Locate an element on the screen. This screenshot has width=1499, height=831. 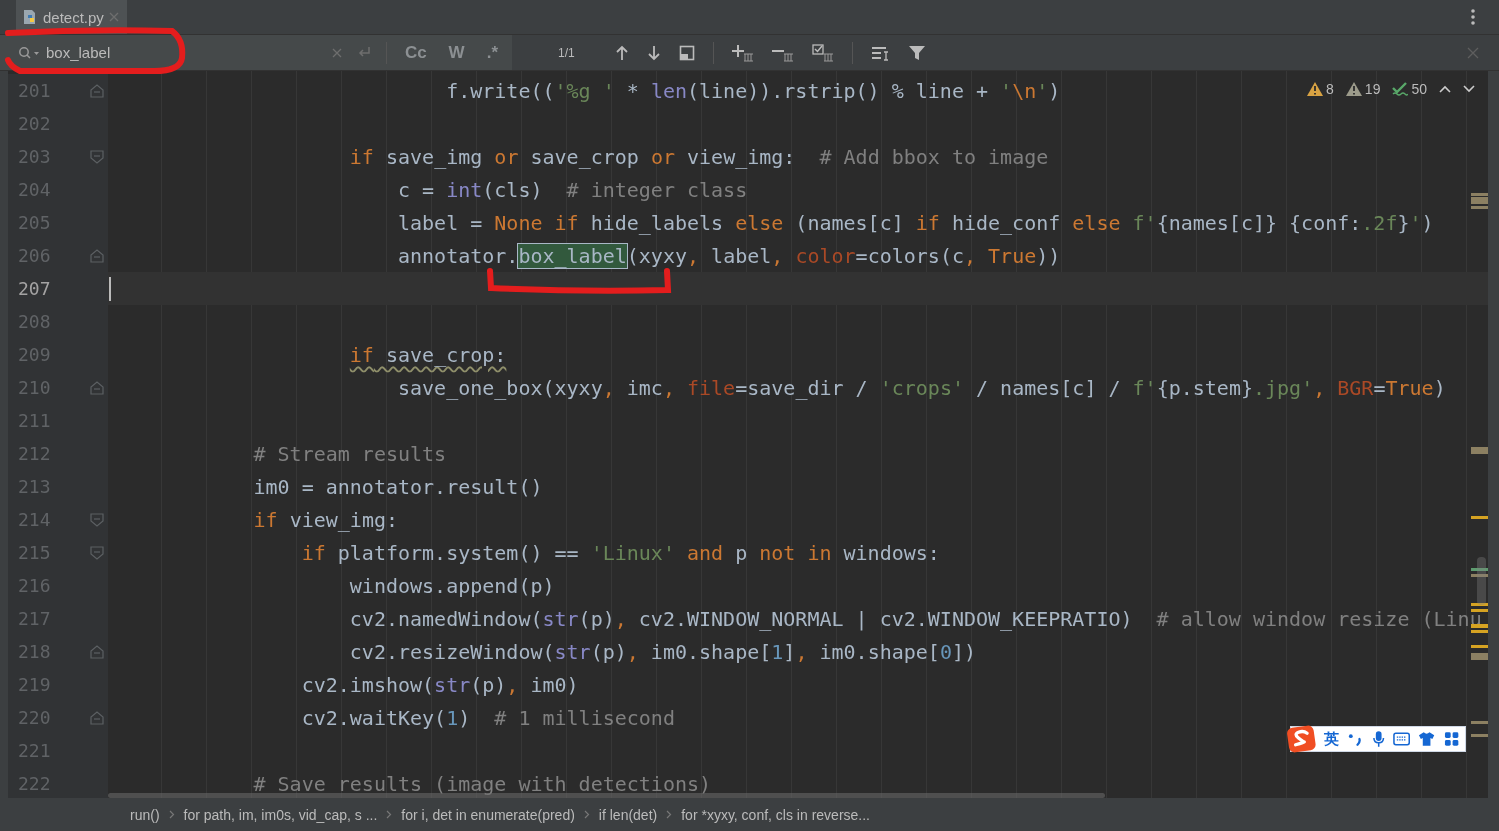
code-line: if save_crop: is located at coordinates (427, 354).